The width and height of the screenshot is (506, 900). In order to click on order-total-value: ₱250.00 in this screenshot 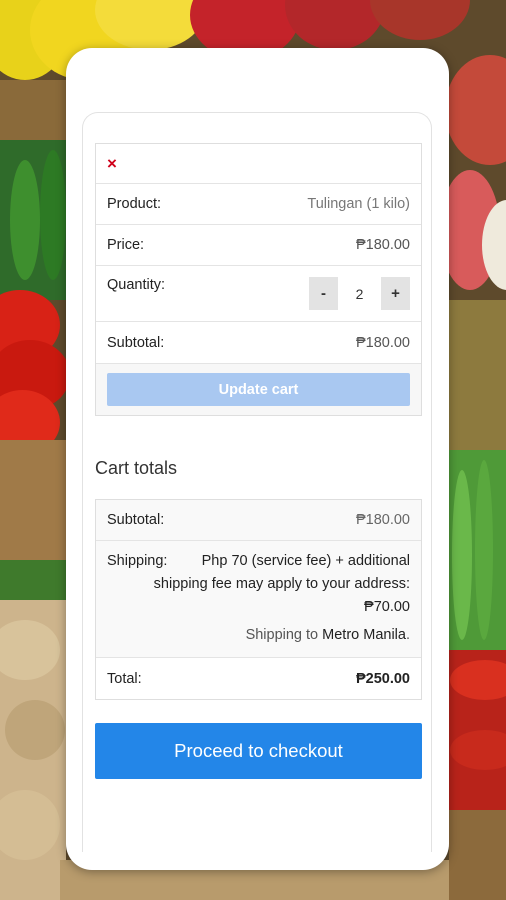, I will do `click(382, 678)`.